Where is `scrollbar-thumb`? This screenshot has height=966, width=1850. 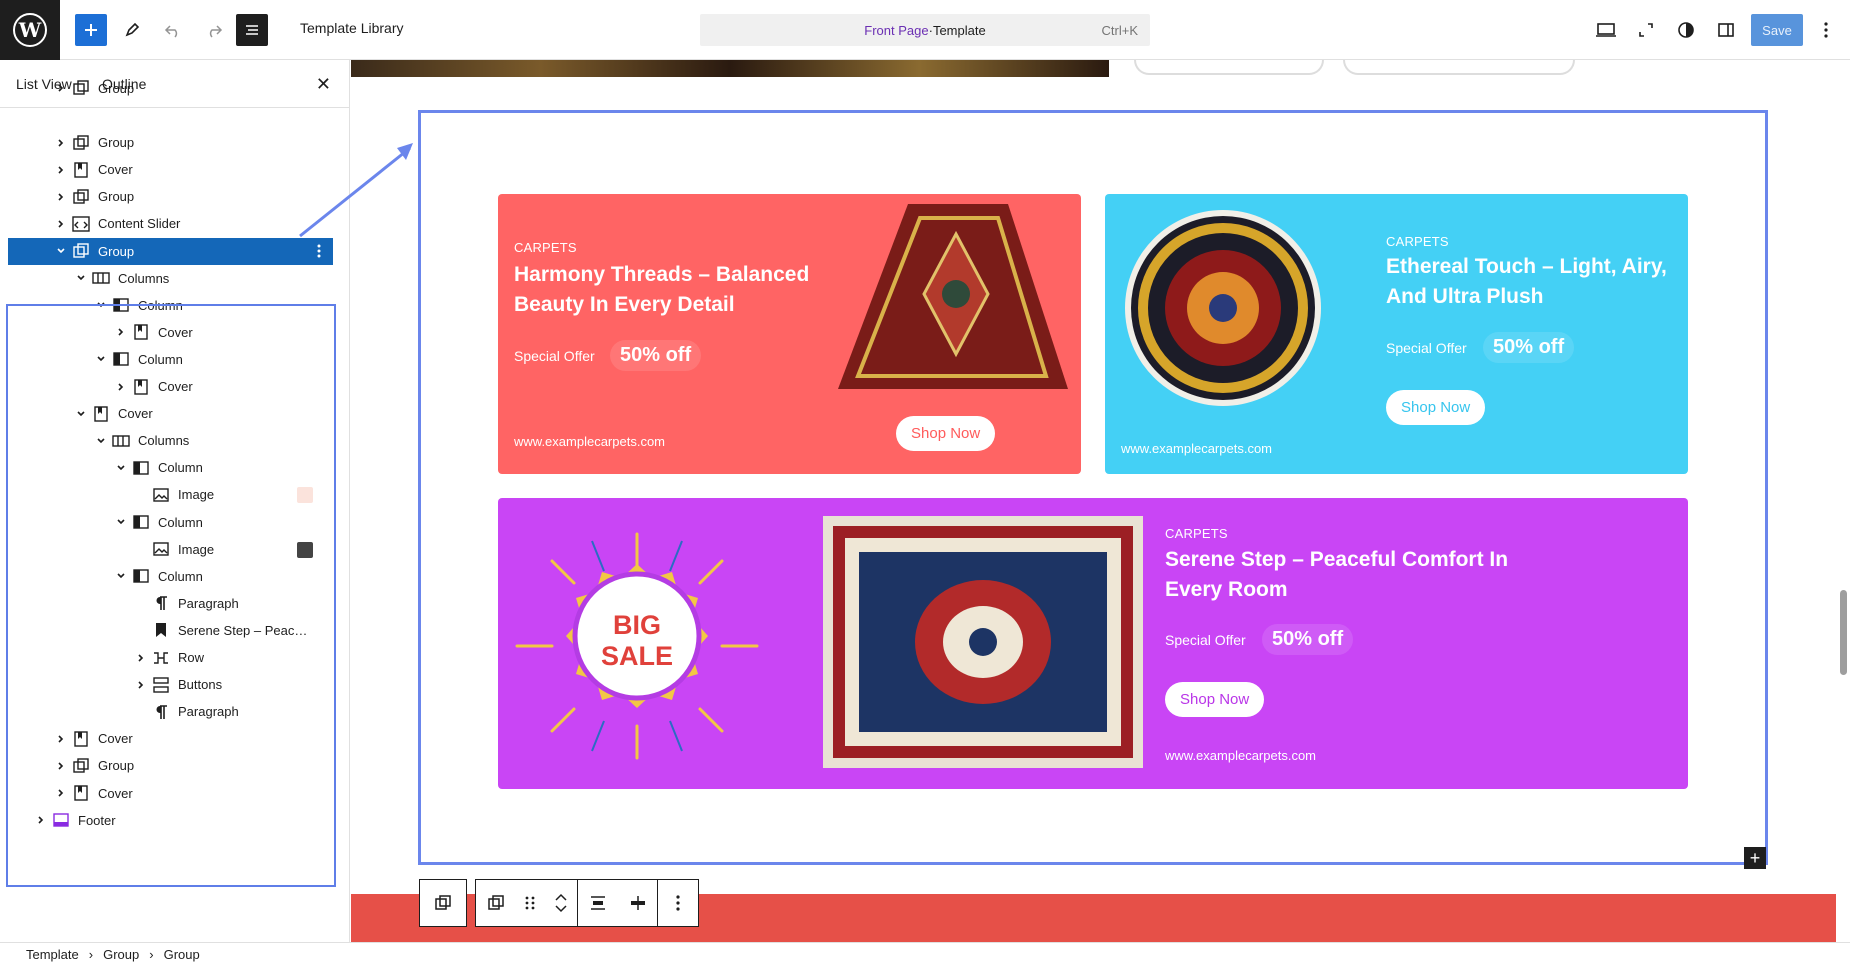 scrollbar-thumb is located at coordinates (1843, 632).